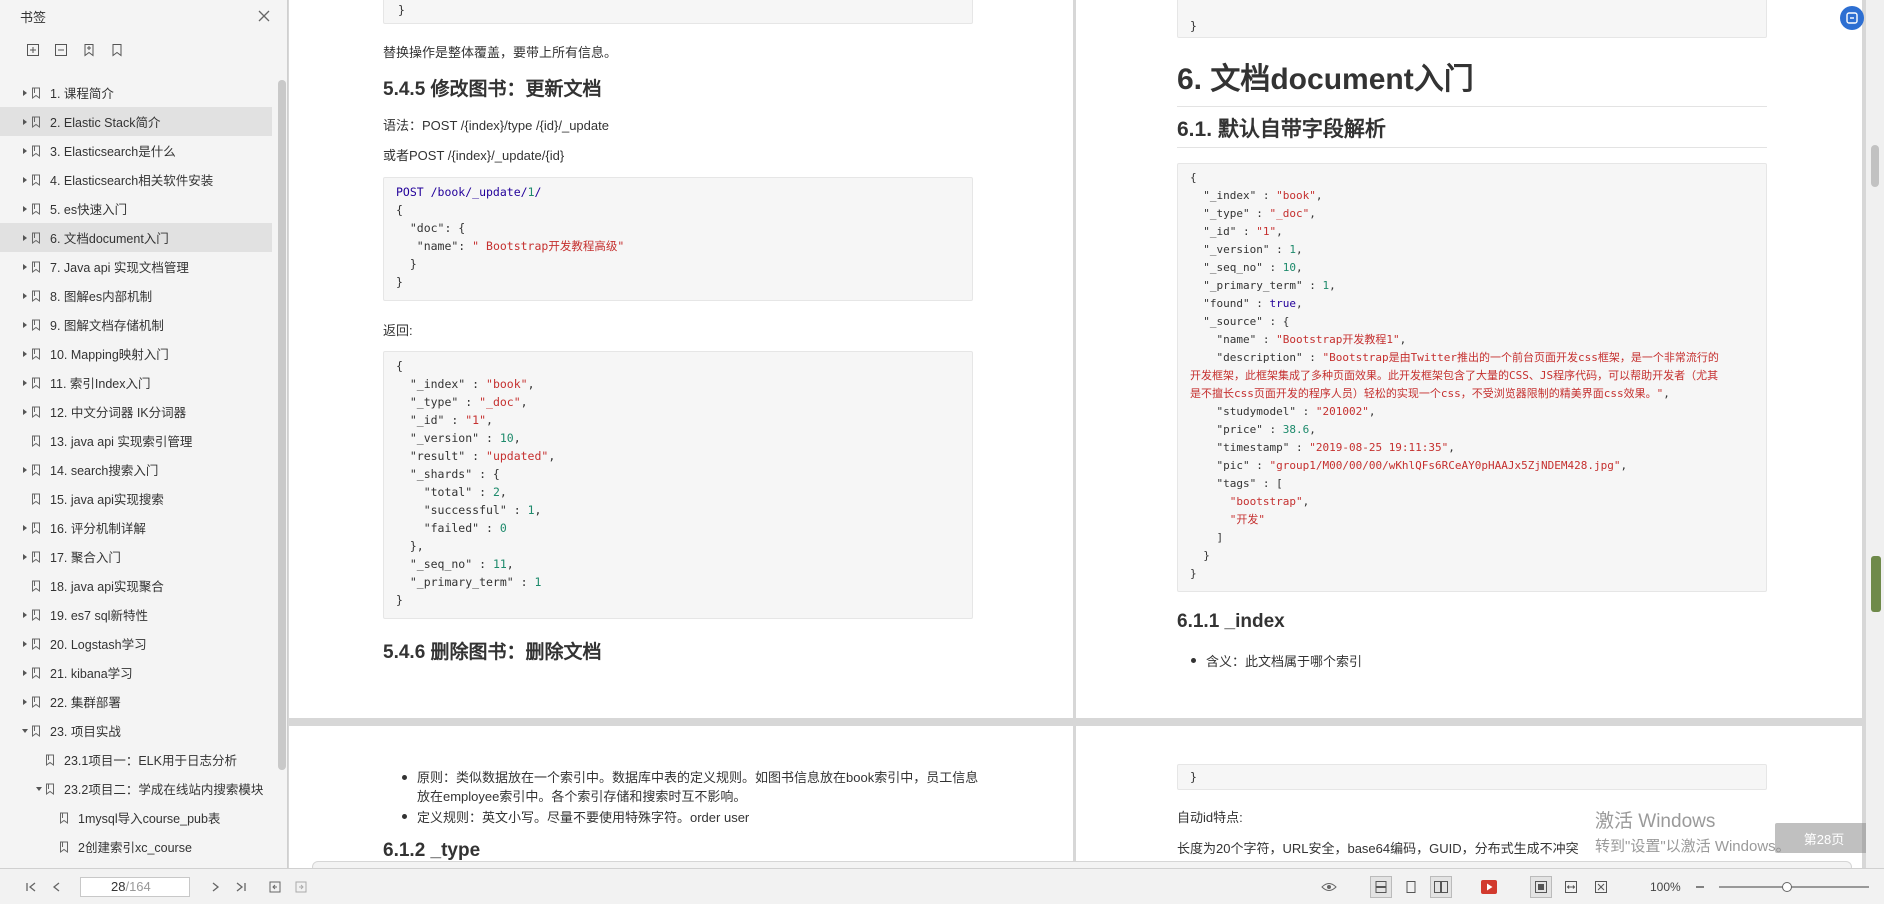 This screenshot has width=1884, height=904. What do you see at coordinates (136, 295) in the screenshot?
I see `toc-item: 8. 图解es内部机制` at bounding box center [136, 295].